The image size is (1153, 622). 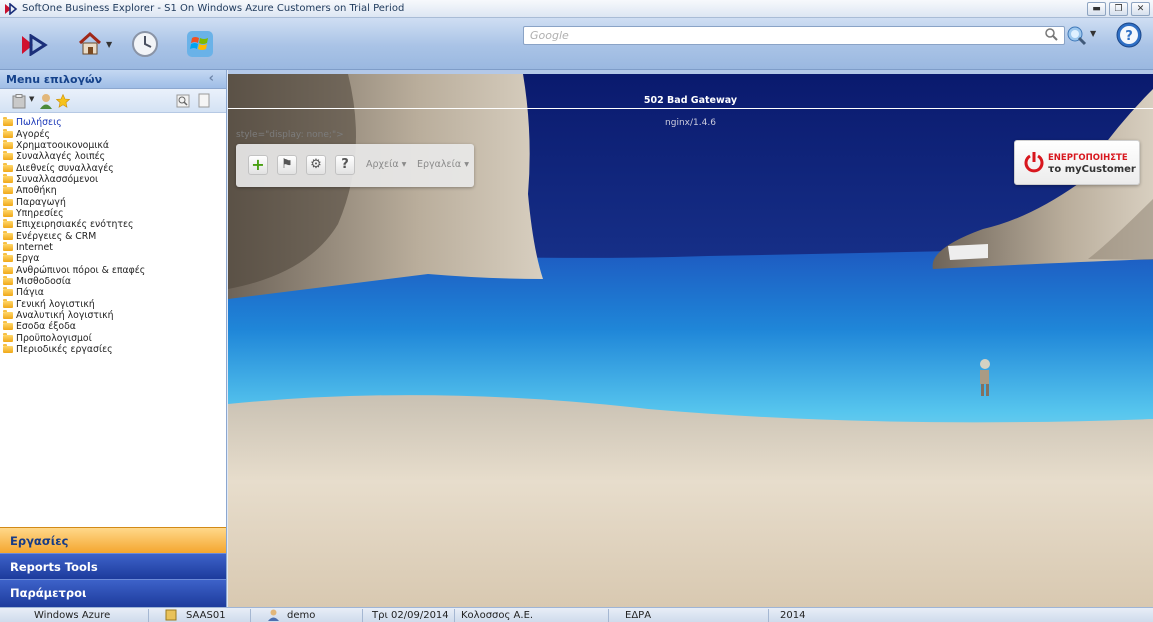 I want to click on sidebar-item-purchases: Αγορές, so click(x=114, y=134).